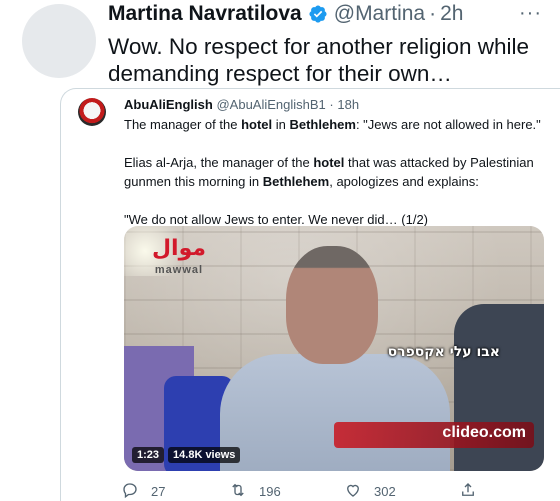 Image resolution: width=560 pixels, height=501 pixels. Describe the element at coordinates (404, 181) in the screenshot. I see `text-segment: , apologizes and explains:` at that location.